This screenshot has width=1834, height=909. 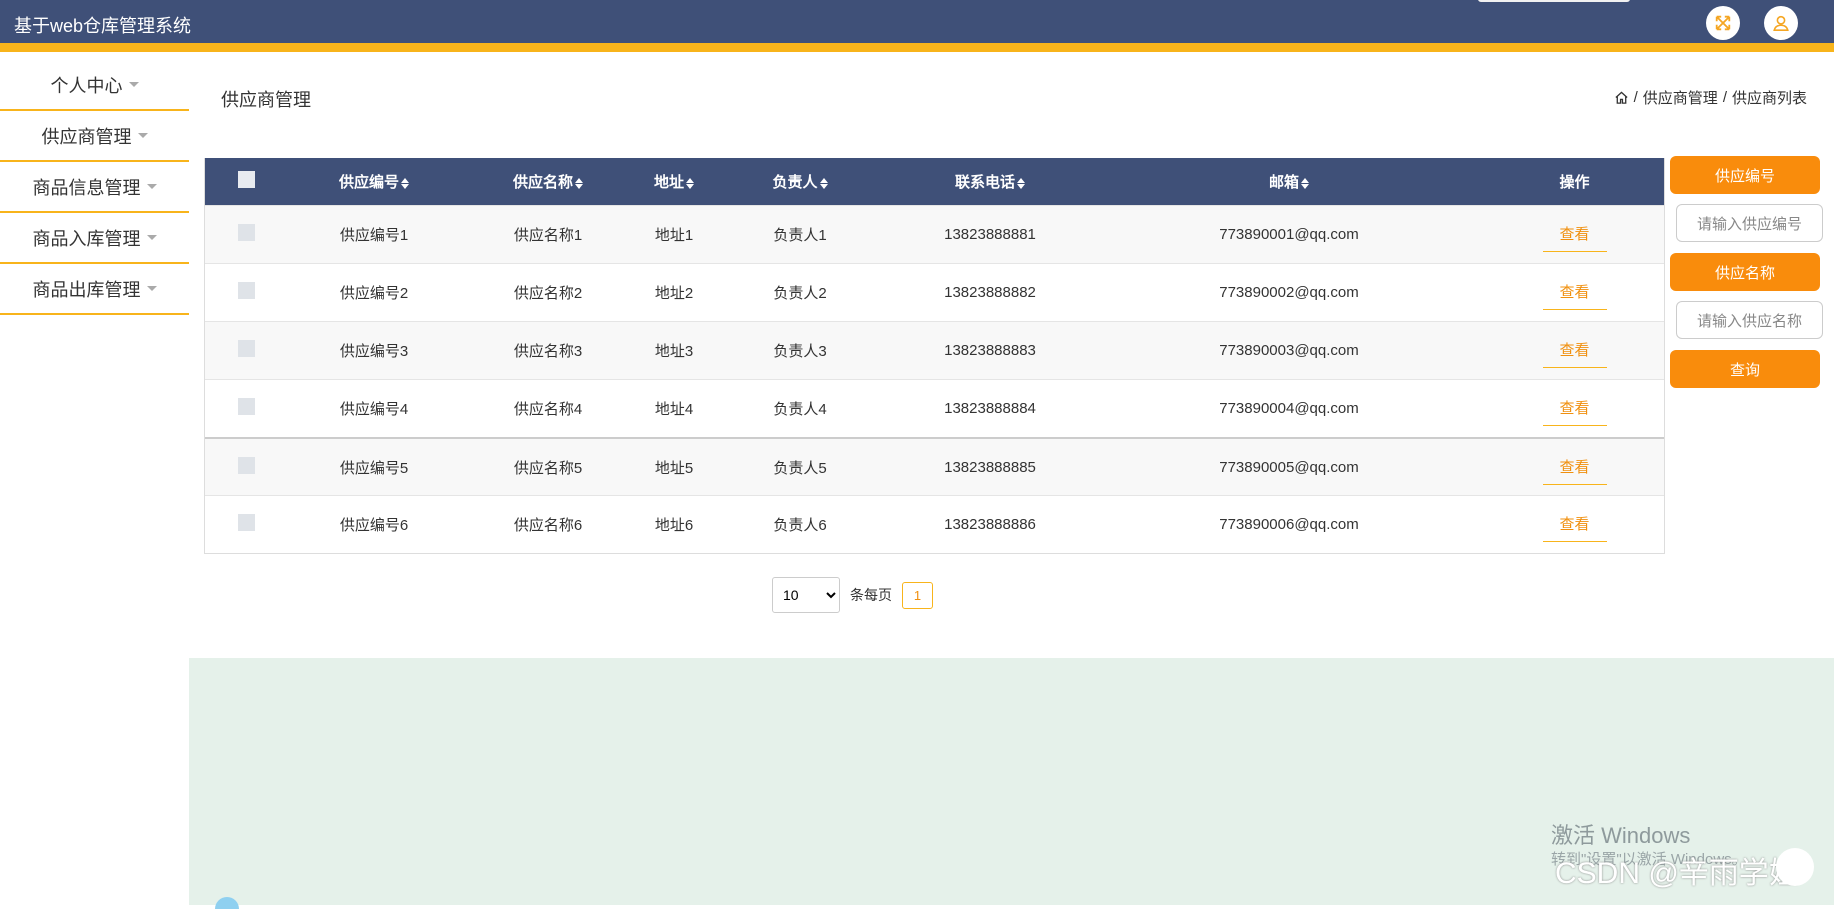 I want to click on csdn-watermark: CSDN @辛雨学姐, so click(x=1677, y=873).